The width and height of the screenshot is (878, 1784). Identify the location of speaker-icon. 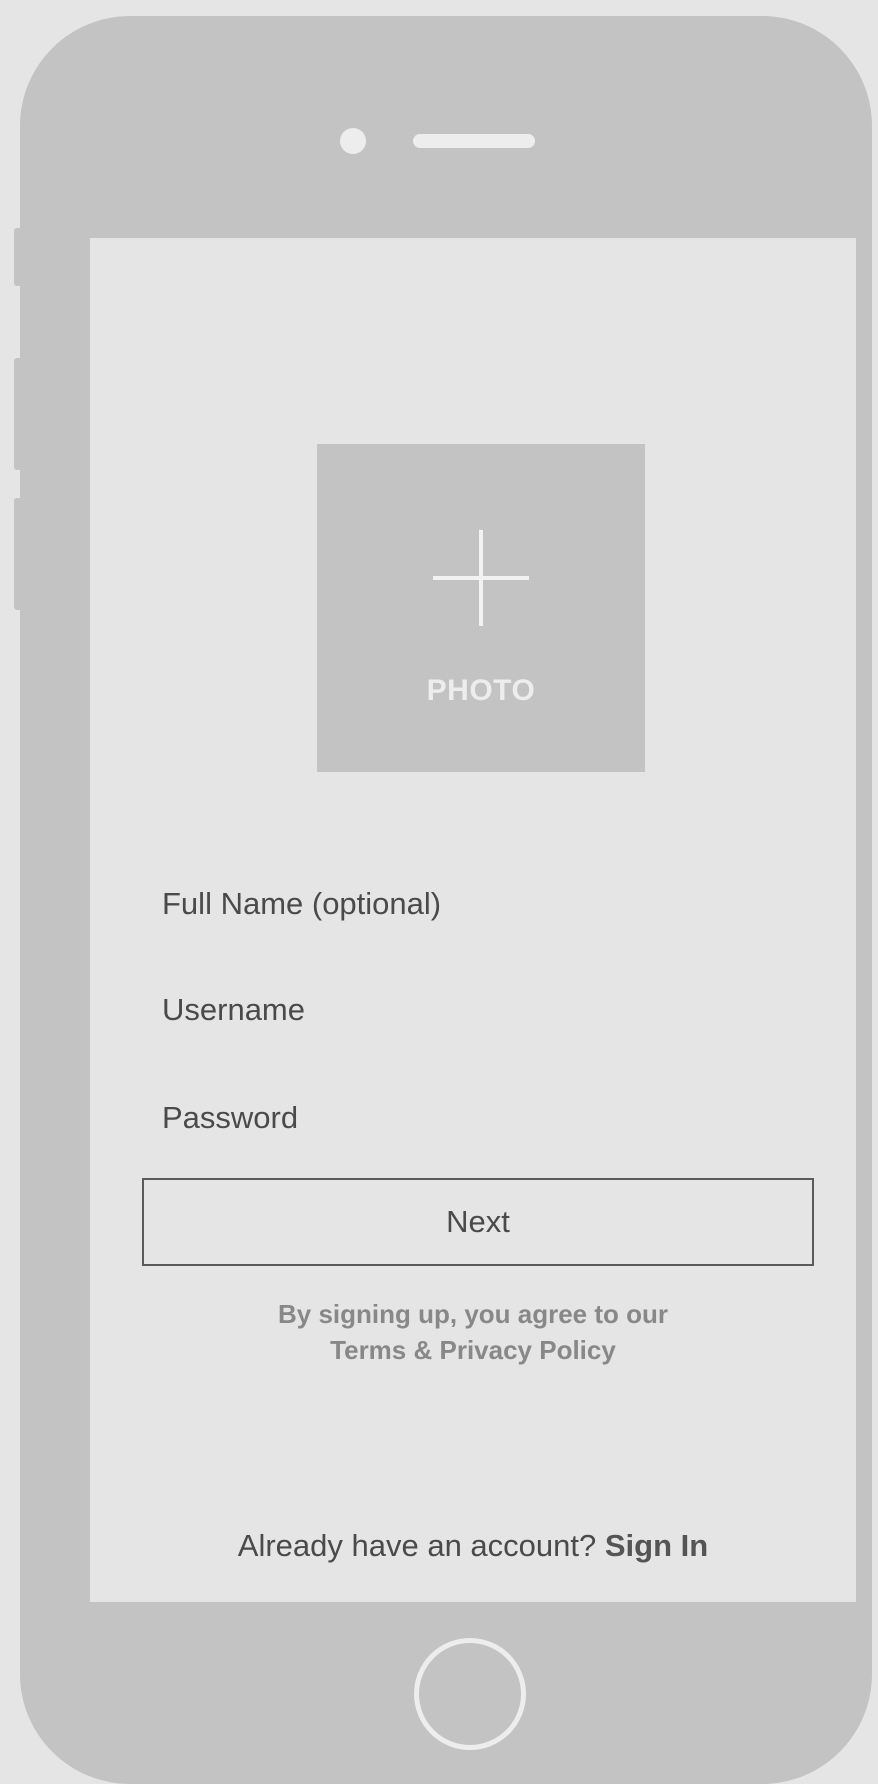
(474, 141).